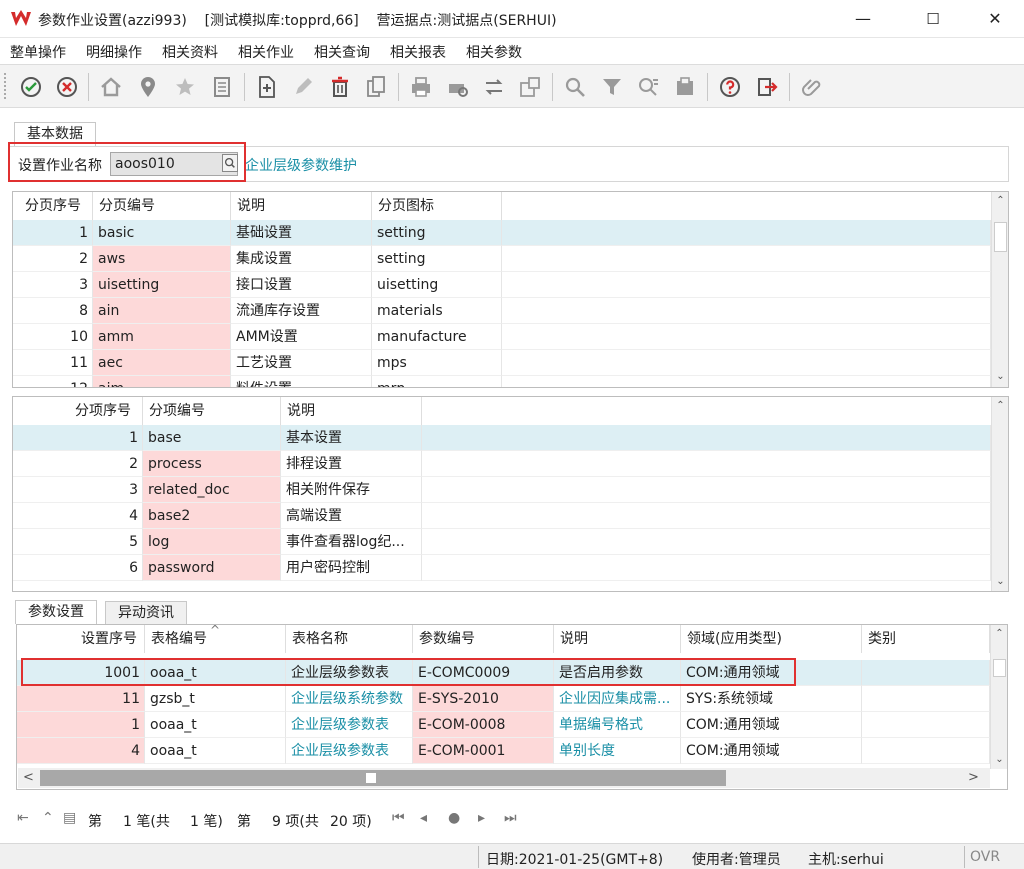  What do you see at coordinates (212, 542) in the screenshot?
I see `grid2-cell: log` at bounding box center [212, 542].